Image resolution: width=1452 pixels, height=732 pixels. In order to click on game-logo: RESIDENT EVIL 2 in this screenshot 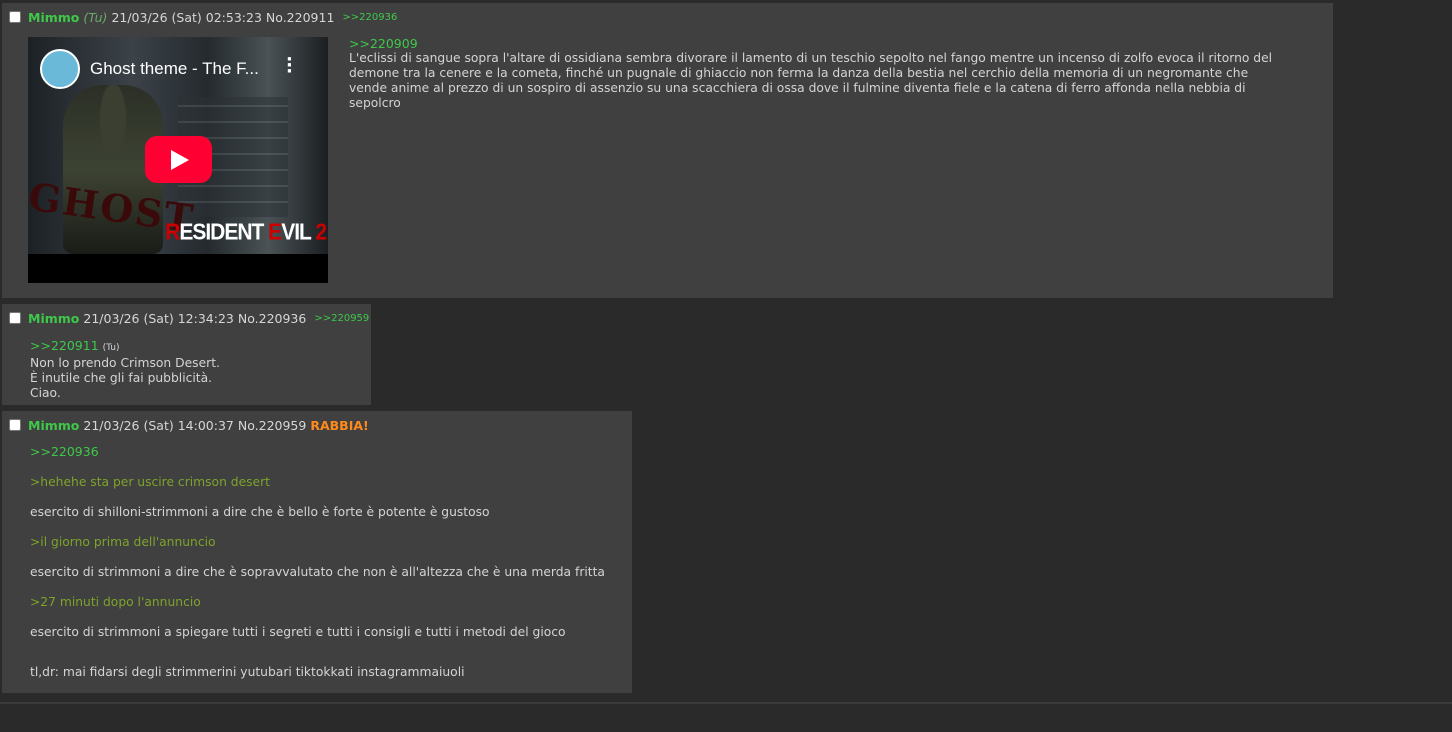, I will do `click(246, 232)`.